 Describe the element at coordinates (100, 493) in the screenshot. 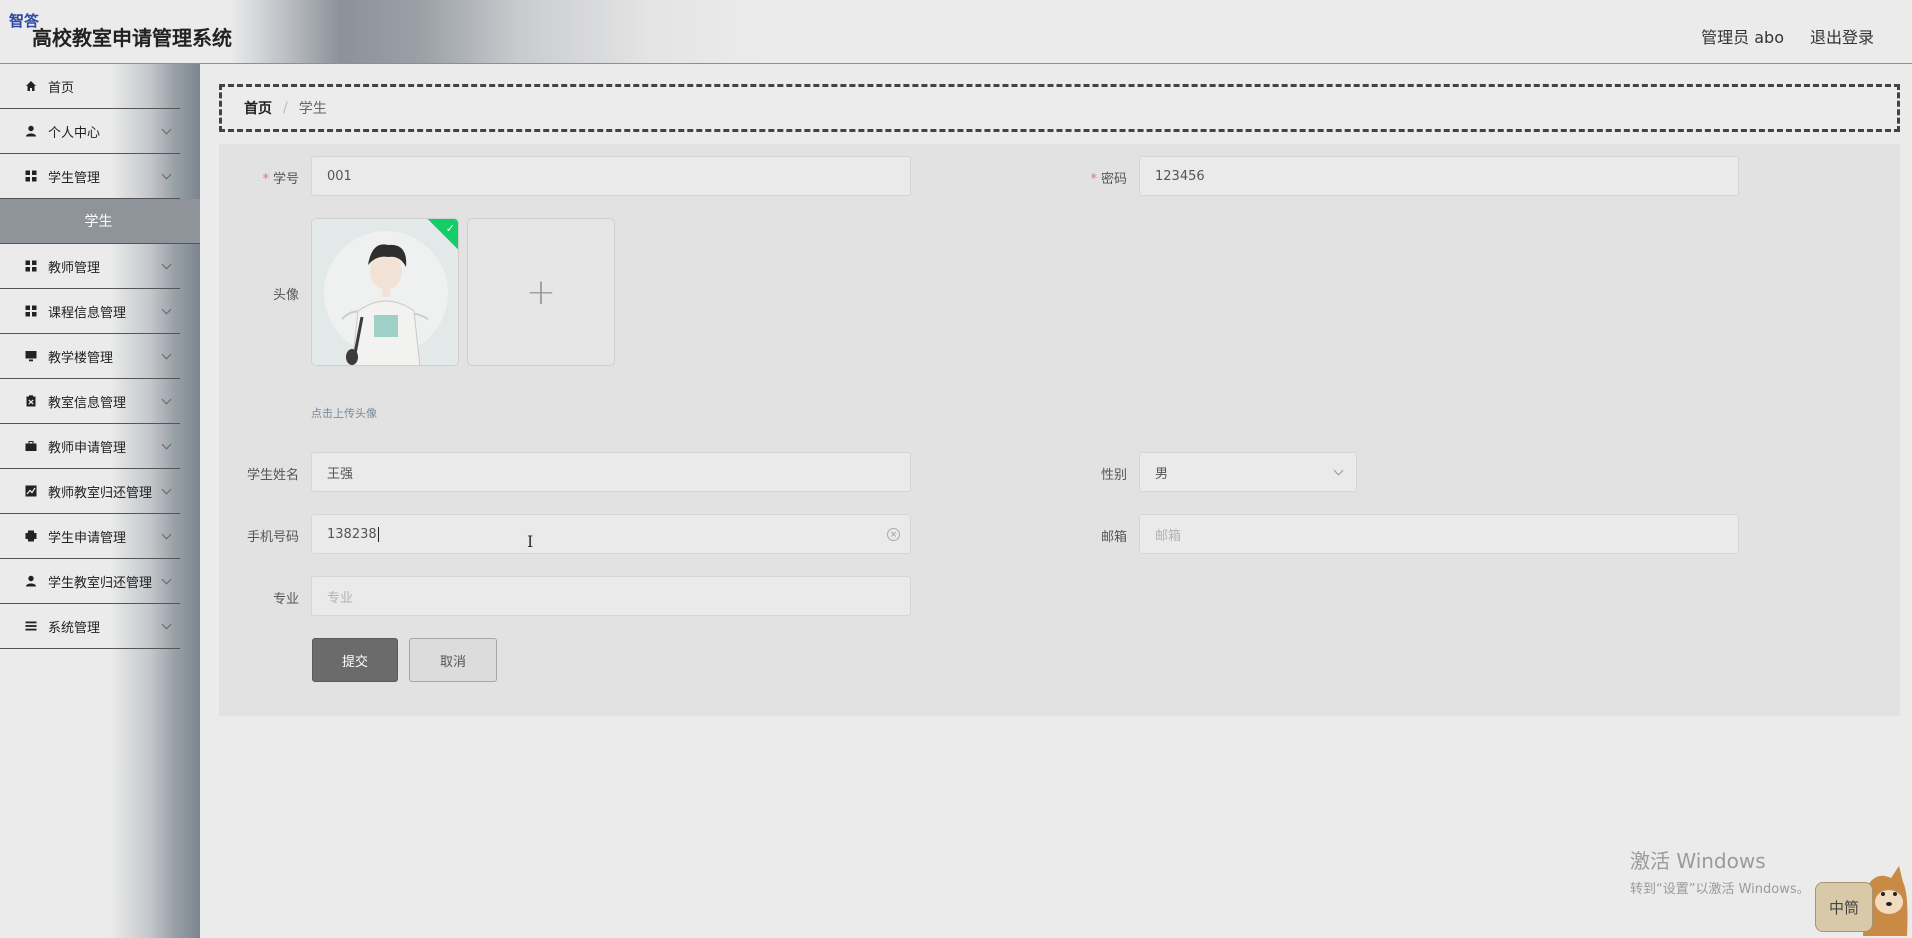

I see `sidebar-item-label: 教师教室归还管理` at that location.